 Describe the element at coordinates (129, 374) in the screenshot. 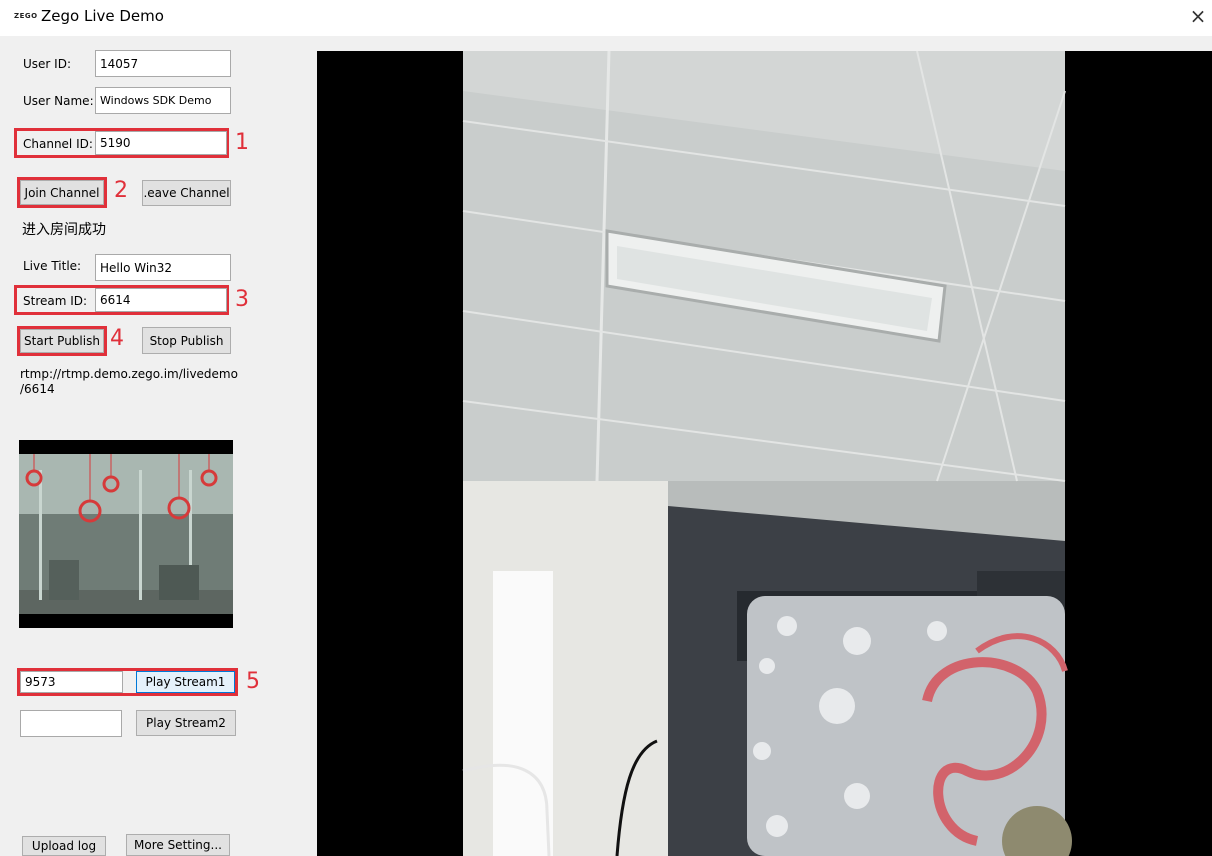

I see `rtmp-url-line-1: rtmp://rtmp.demo.zego.im/livedemo` at that location.